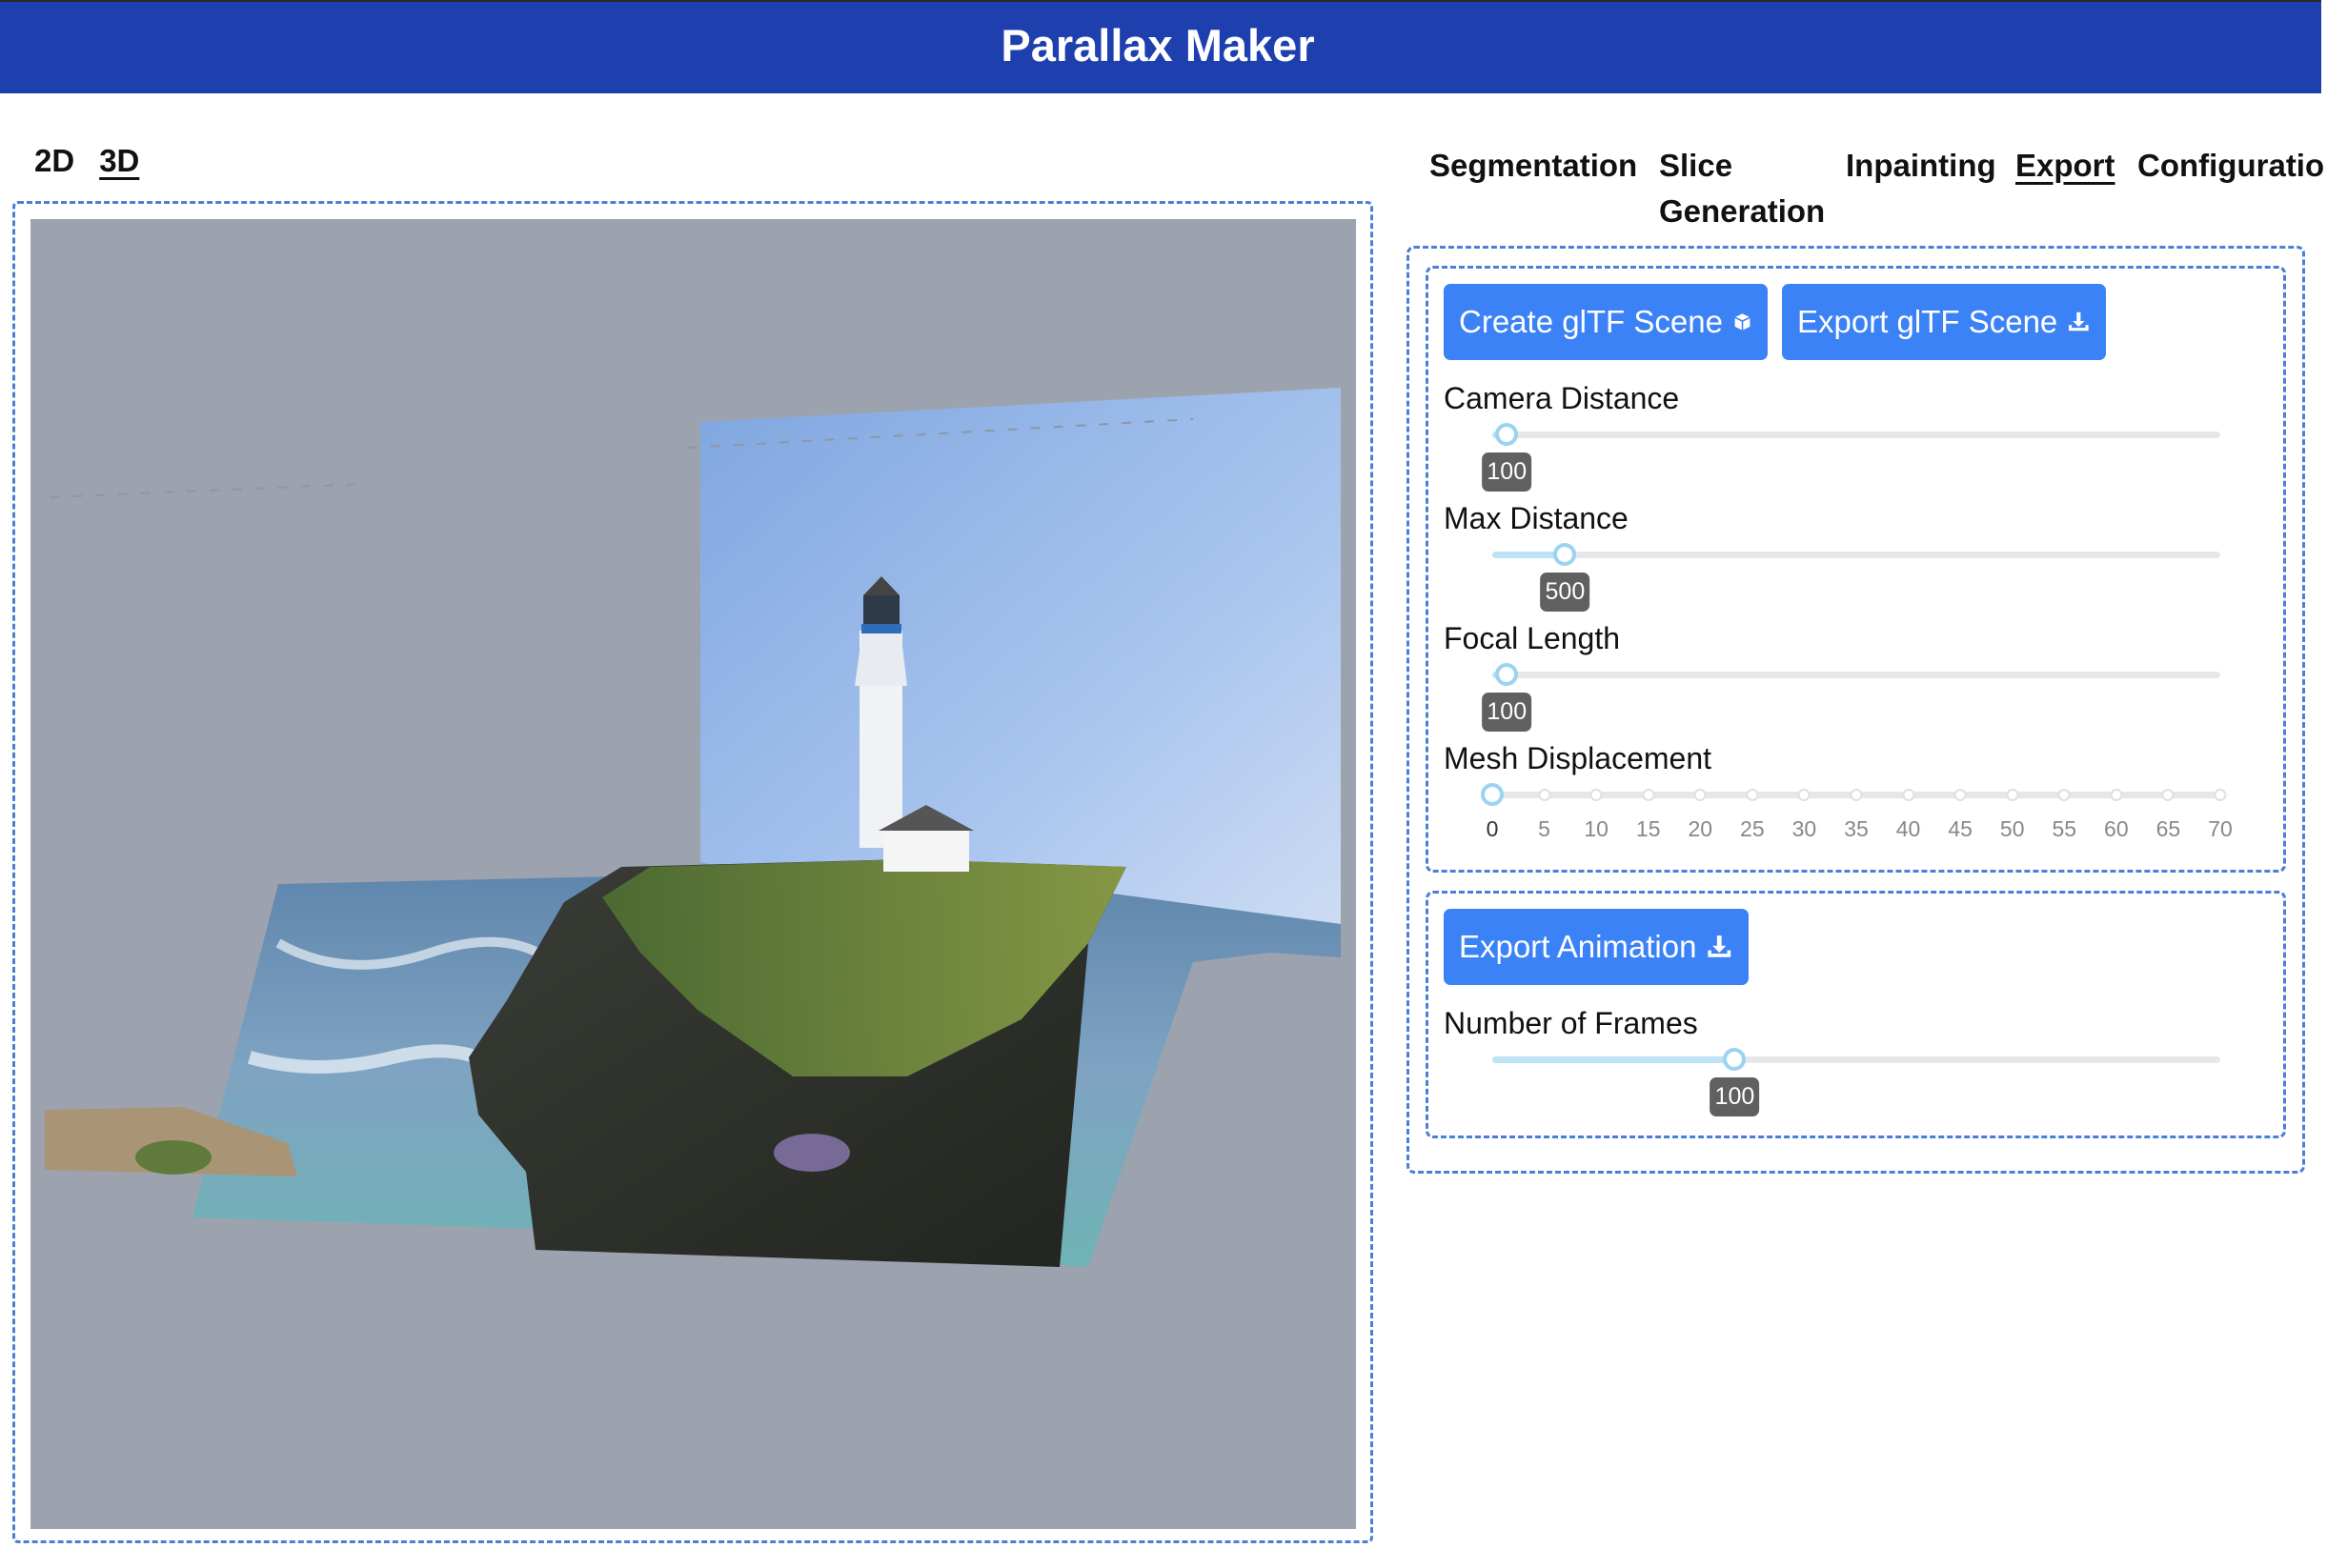 This screenshot has width=2327, height=1568. I want to click on camera-distance-slider: 100, so click(1851, 458).